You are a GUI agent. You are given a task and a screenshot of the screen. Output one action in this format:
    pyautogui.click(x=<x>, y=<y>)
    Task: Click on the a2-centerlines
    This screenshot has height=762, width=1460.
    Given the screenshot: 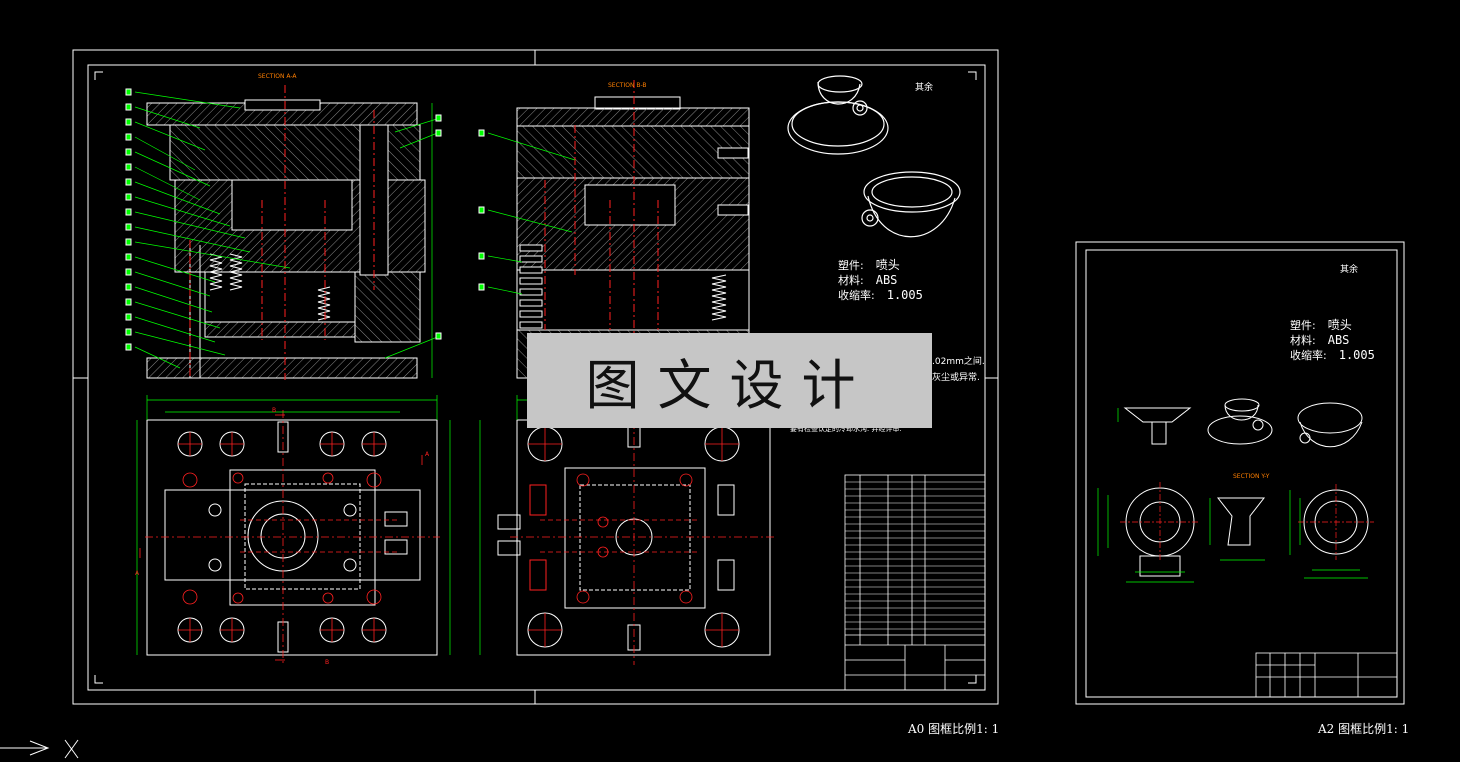 What is the action you would take?
    pyautogui.click(x=1247, y=522)
    